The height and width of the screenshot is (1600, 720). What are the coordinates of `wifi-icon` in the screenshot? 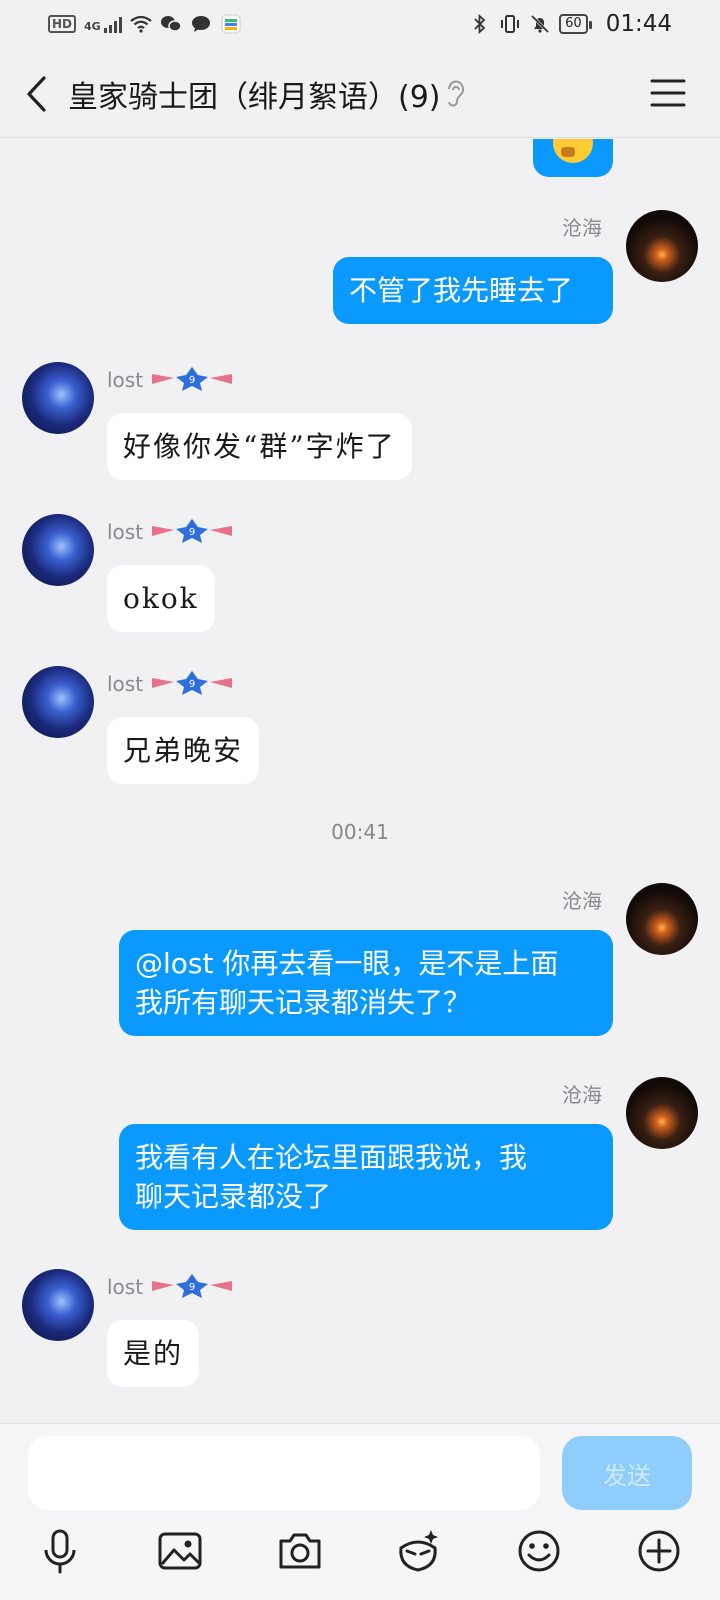 It's located at (141, 24).